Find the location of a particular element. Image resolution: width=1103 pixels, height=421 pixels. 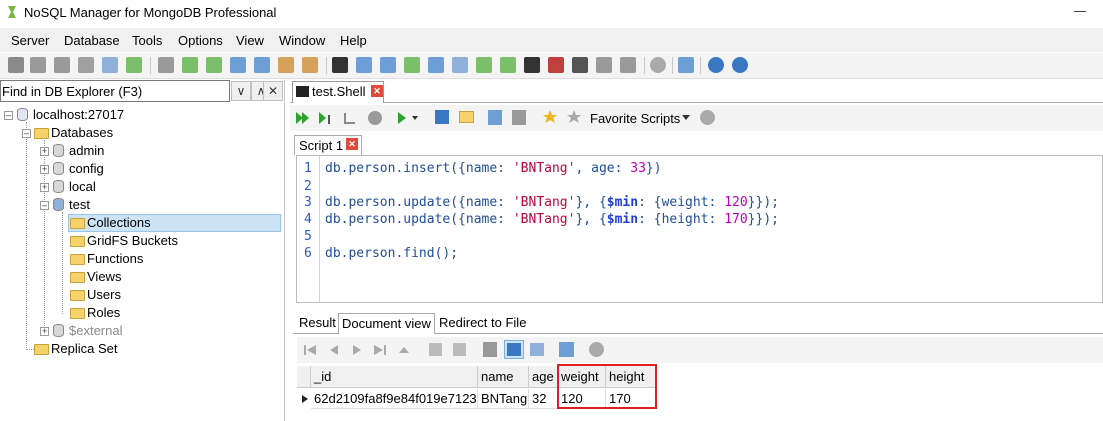

tree-node-external: $external is located at coordinates (95, 330).